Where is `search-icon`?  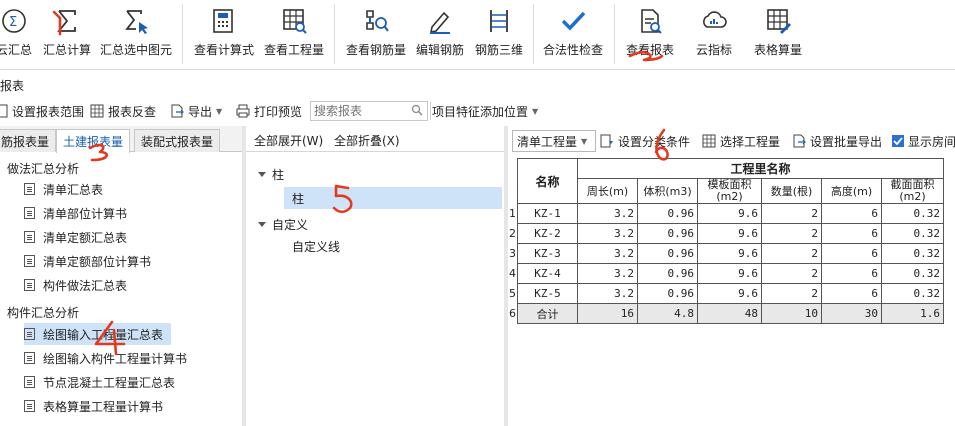 search-icon is located at coordinates (417, 111).